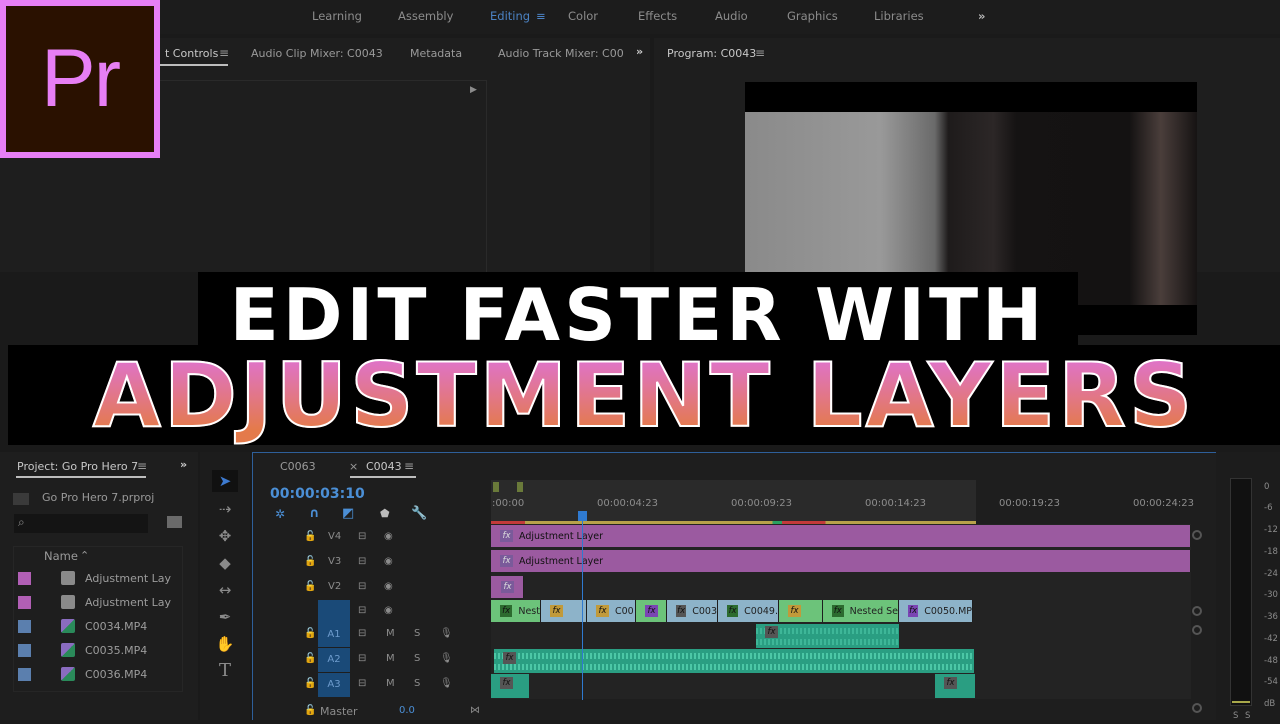 The image size is (1280, 724). What do you see at coordinates (100, 650) in the screenshot?
I see `project-item: C0035.MP4` at bounding box center [100, 650].